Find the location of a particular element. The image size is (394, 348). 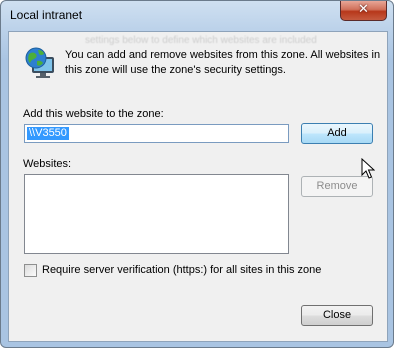

window-close-button: ✕ is located at coordinates (363, 11).